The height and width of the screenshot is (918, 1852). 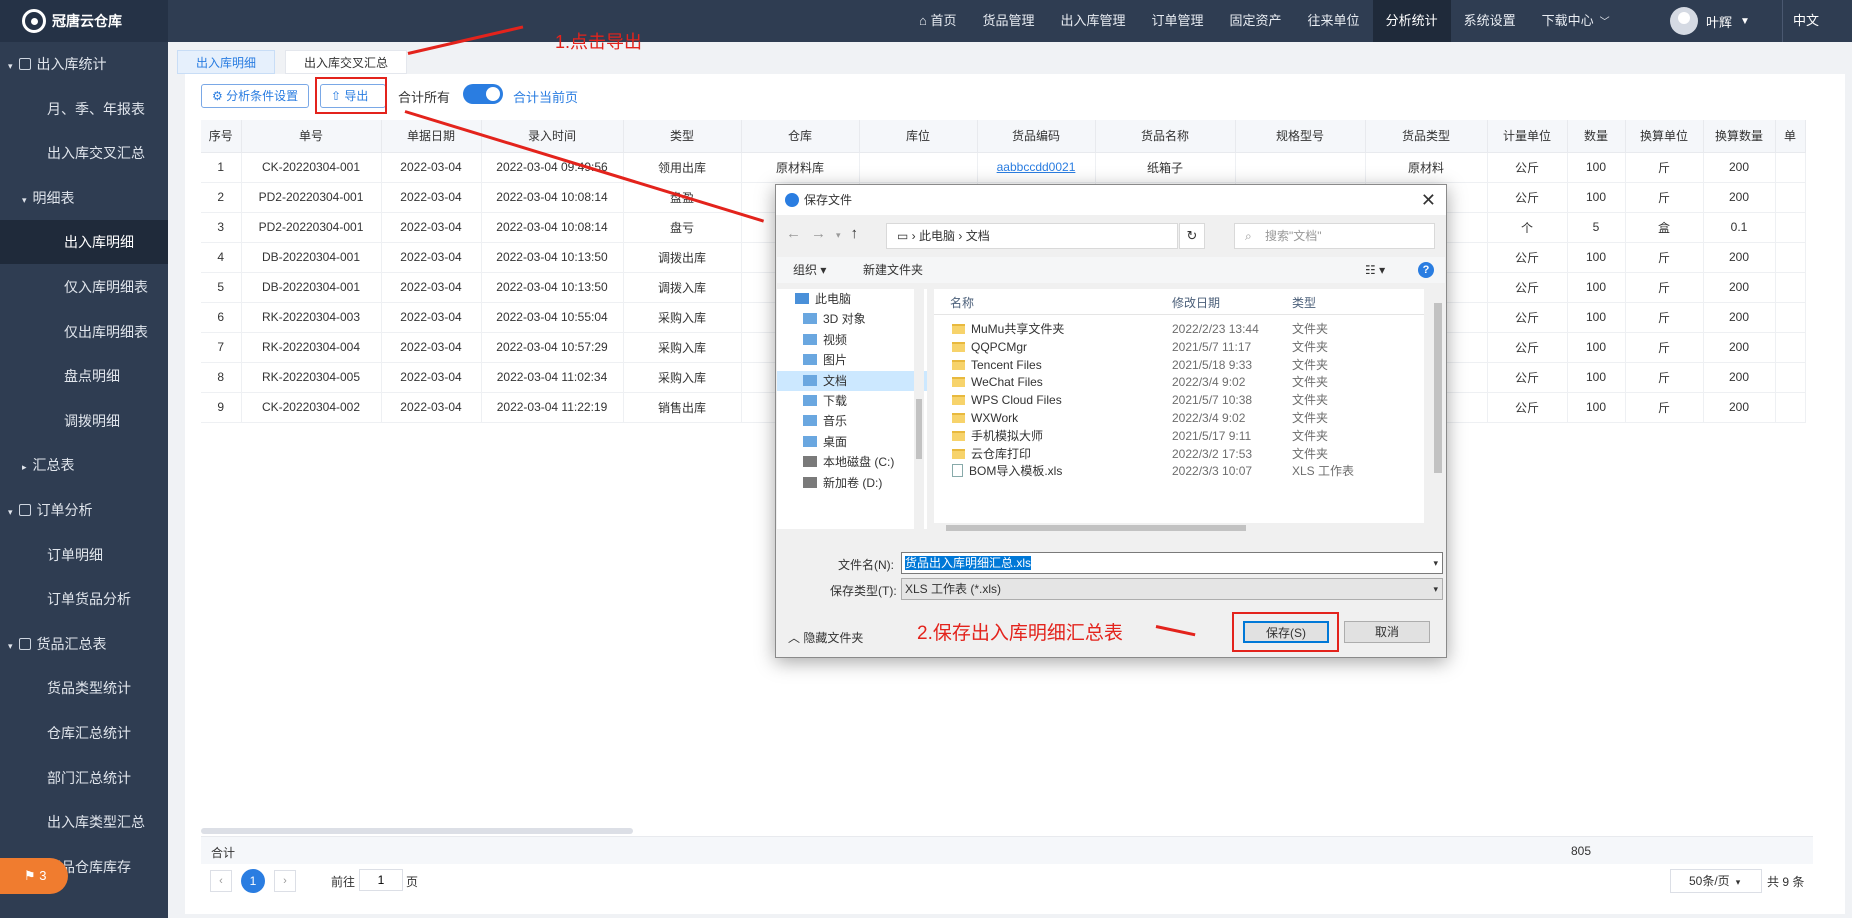 What do you see at coordinates (84, 555) in the screenshot?
I see `sidebar-item-11: 订单明细` at bounding box center [84, 555].